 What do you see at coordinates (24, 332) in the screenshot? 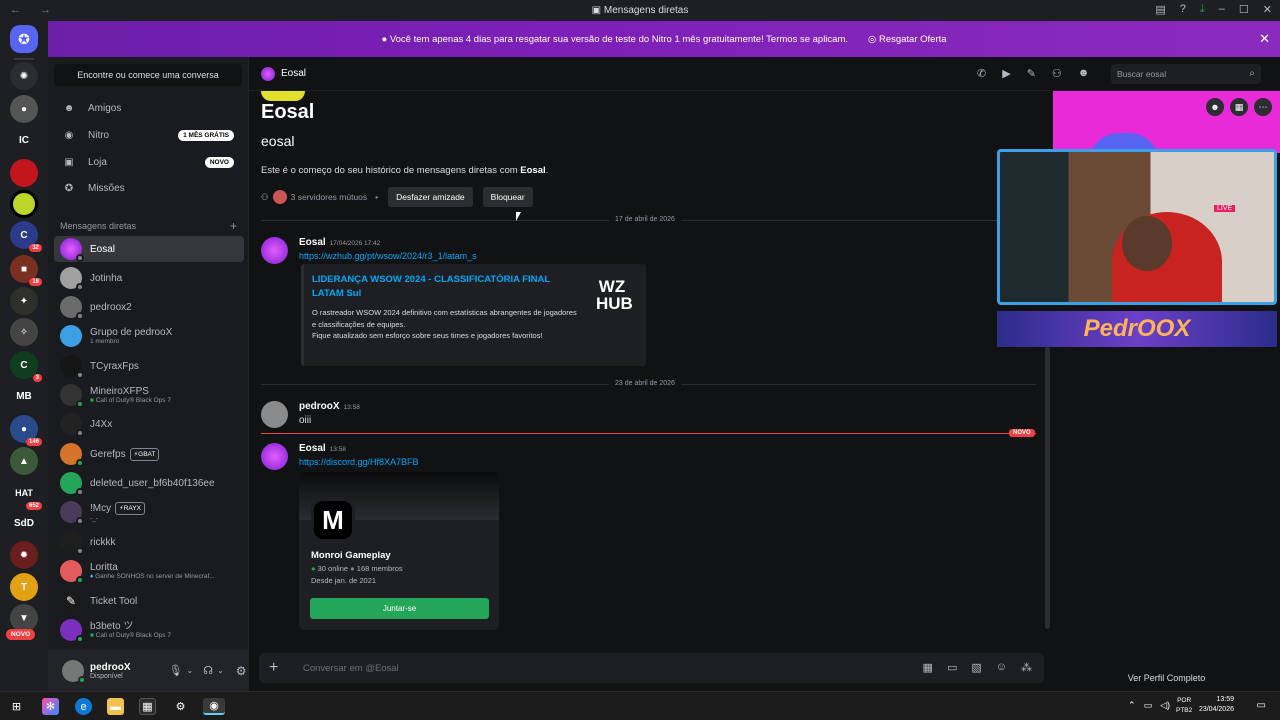
I see `server-icon: ✧` at bounding box center [24, 332].